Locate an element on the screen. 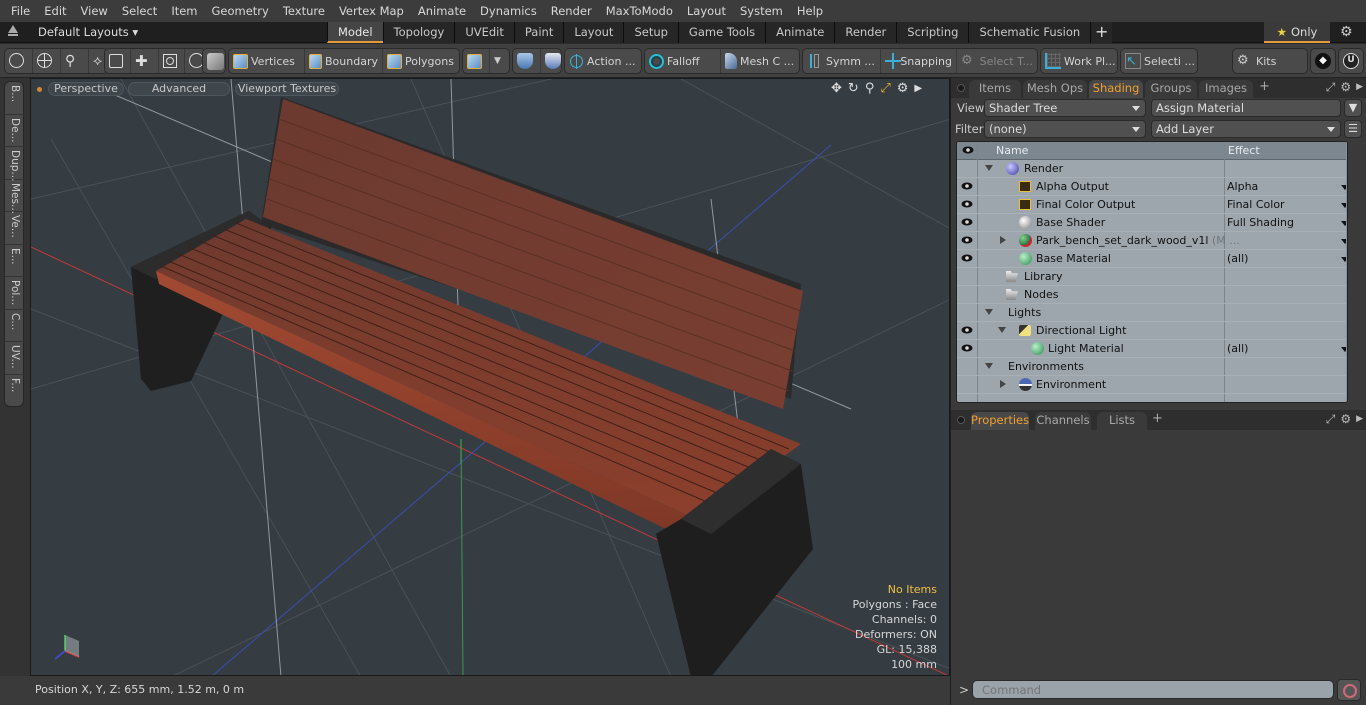 The width and height of the screenshot is (1366, 705). menu-layout: Layout is located at coordinates (706, 11).